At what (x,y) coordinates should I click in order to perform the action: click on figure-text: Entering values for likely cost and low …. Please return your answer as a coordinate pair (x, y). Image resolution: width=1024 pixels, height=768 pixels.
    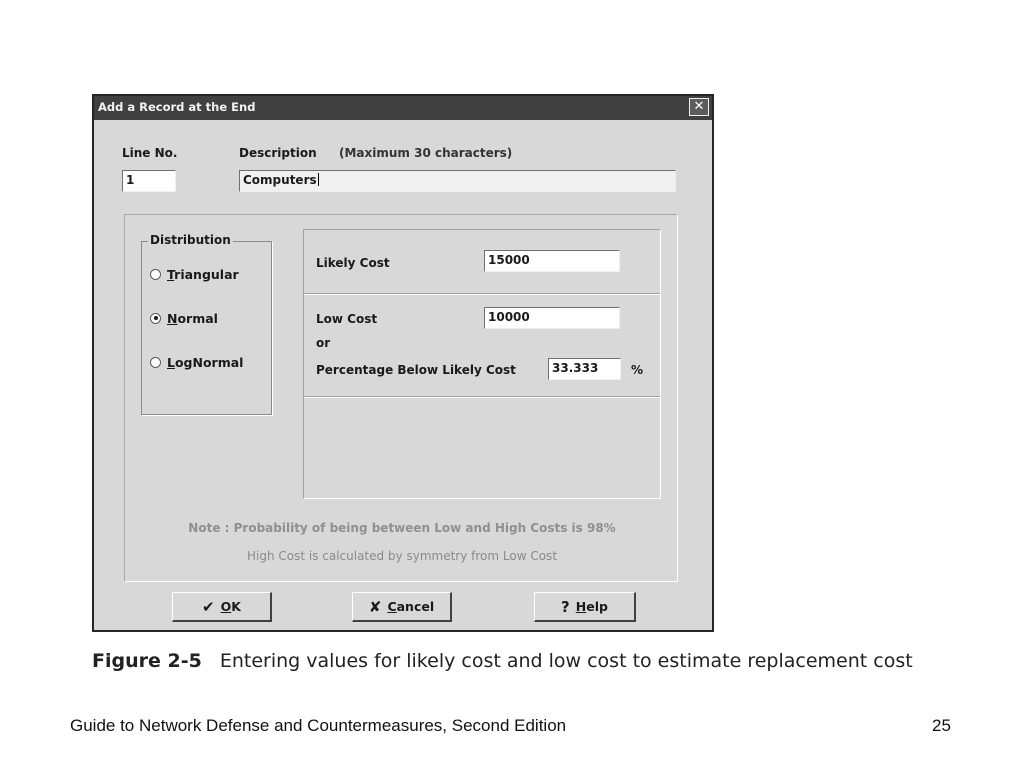
    Looking at the image, I should click on (566, 661).